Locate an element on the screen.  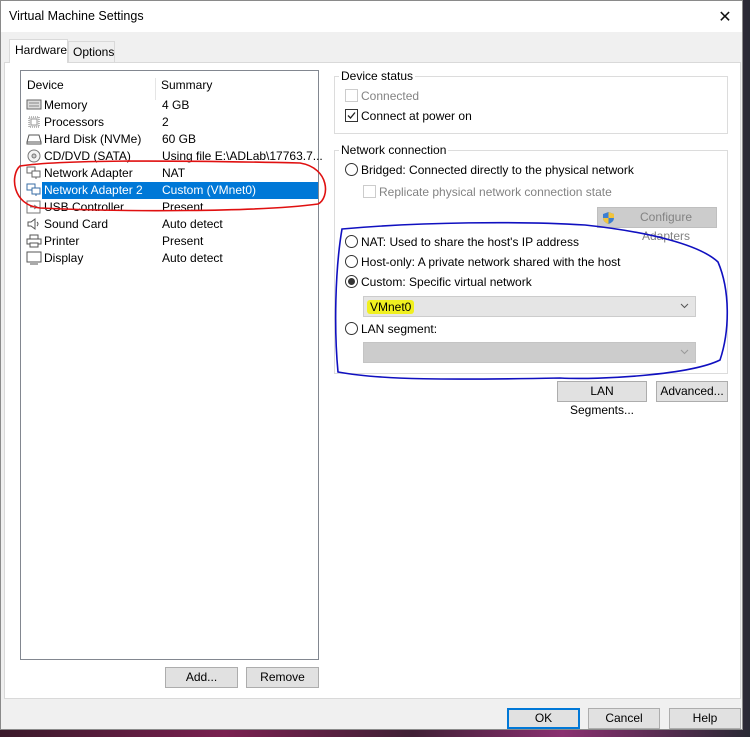
device-name: Network Adapter 2 is located at coordinates (93, 190).